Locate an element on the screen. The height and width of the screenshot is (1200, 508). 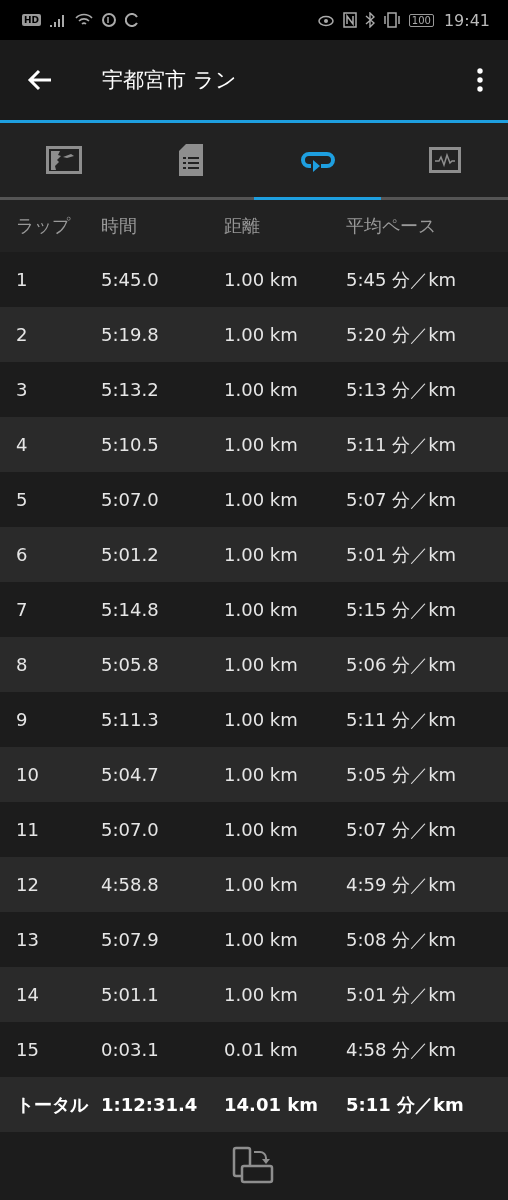
table-cell-text: 15 is located at coordinates (28, 1049).